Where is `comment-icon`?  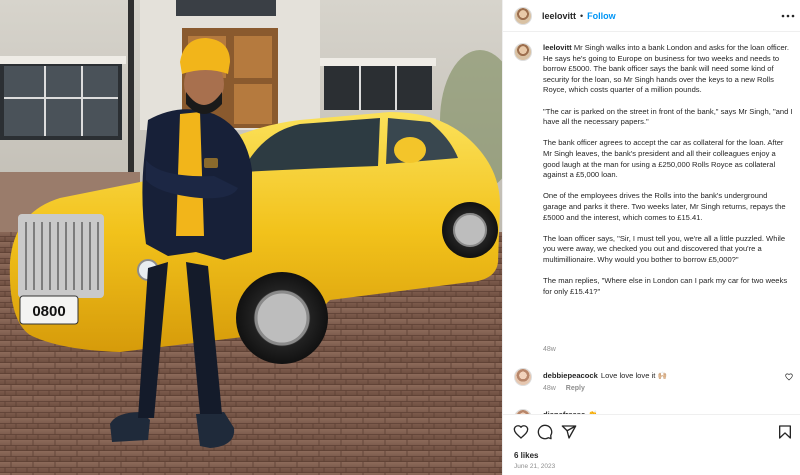
comment-icon is located at coordinates (545, 432).